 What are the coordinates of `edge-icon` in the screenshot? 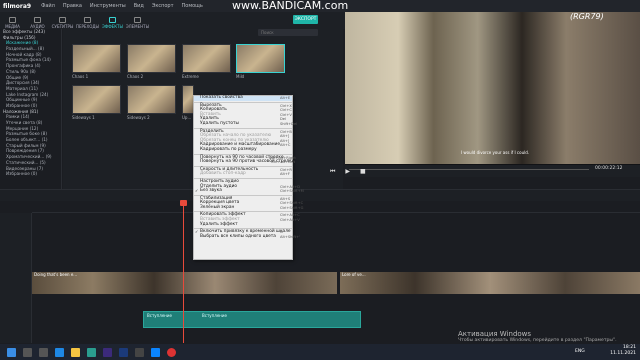 It's located at (59, 352).